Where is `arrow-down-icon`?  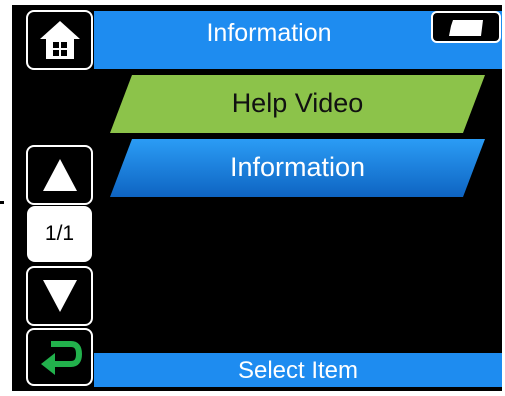
arrow-down-icon is located at coordinates (60, 296).